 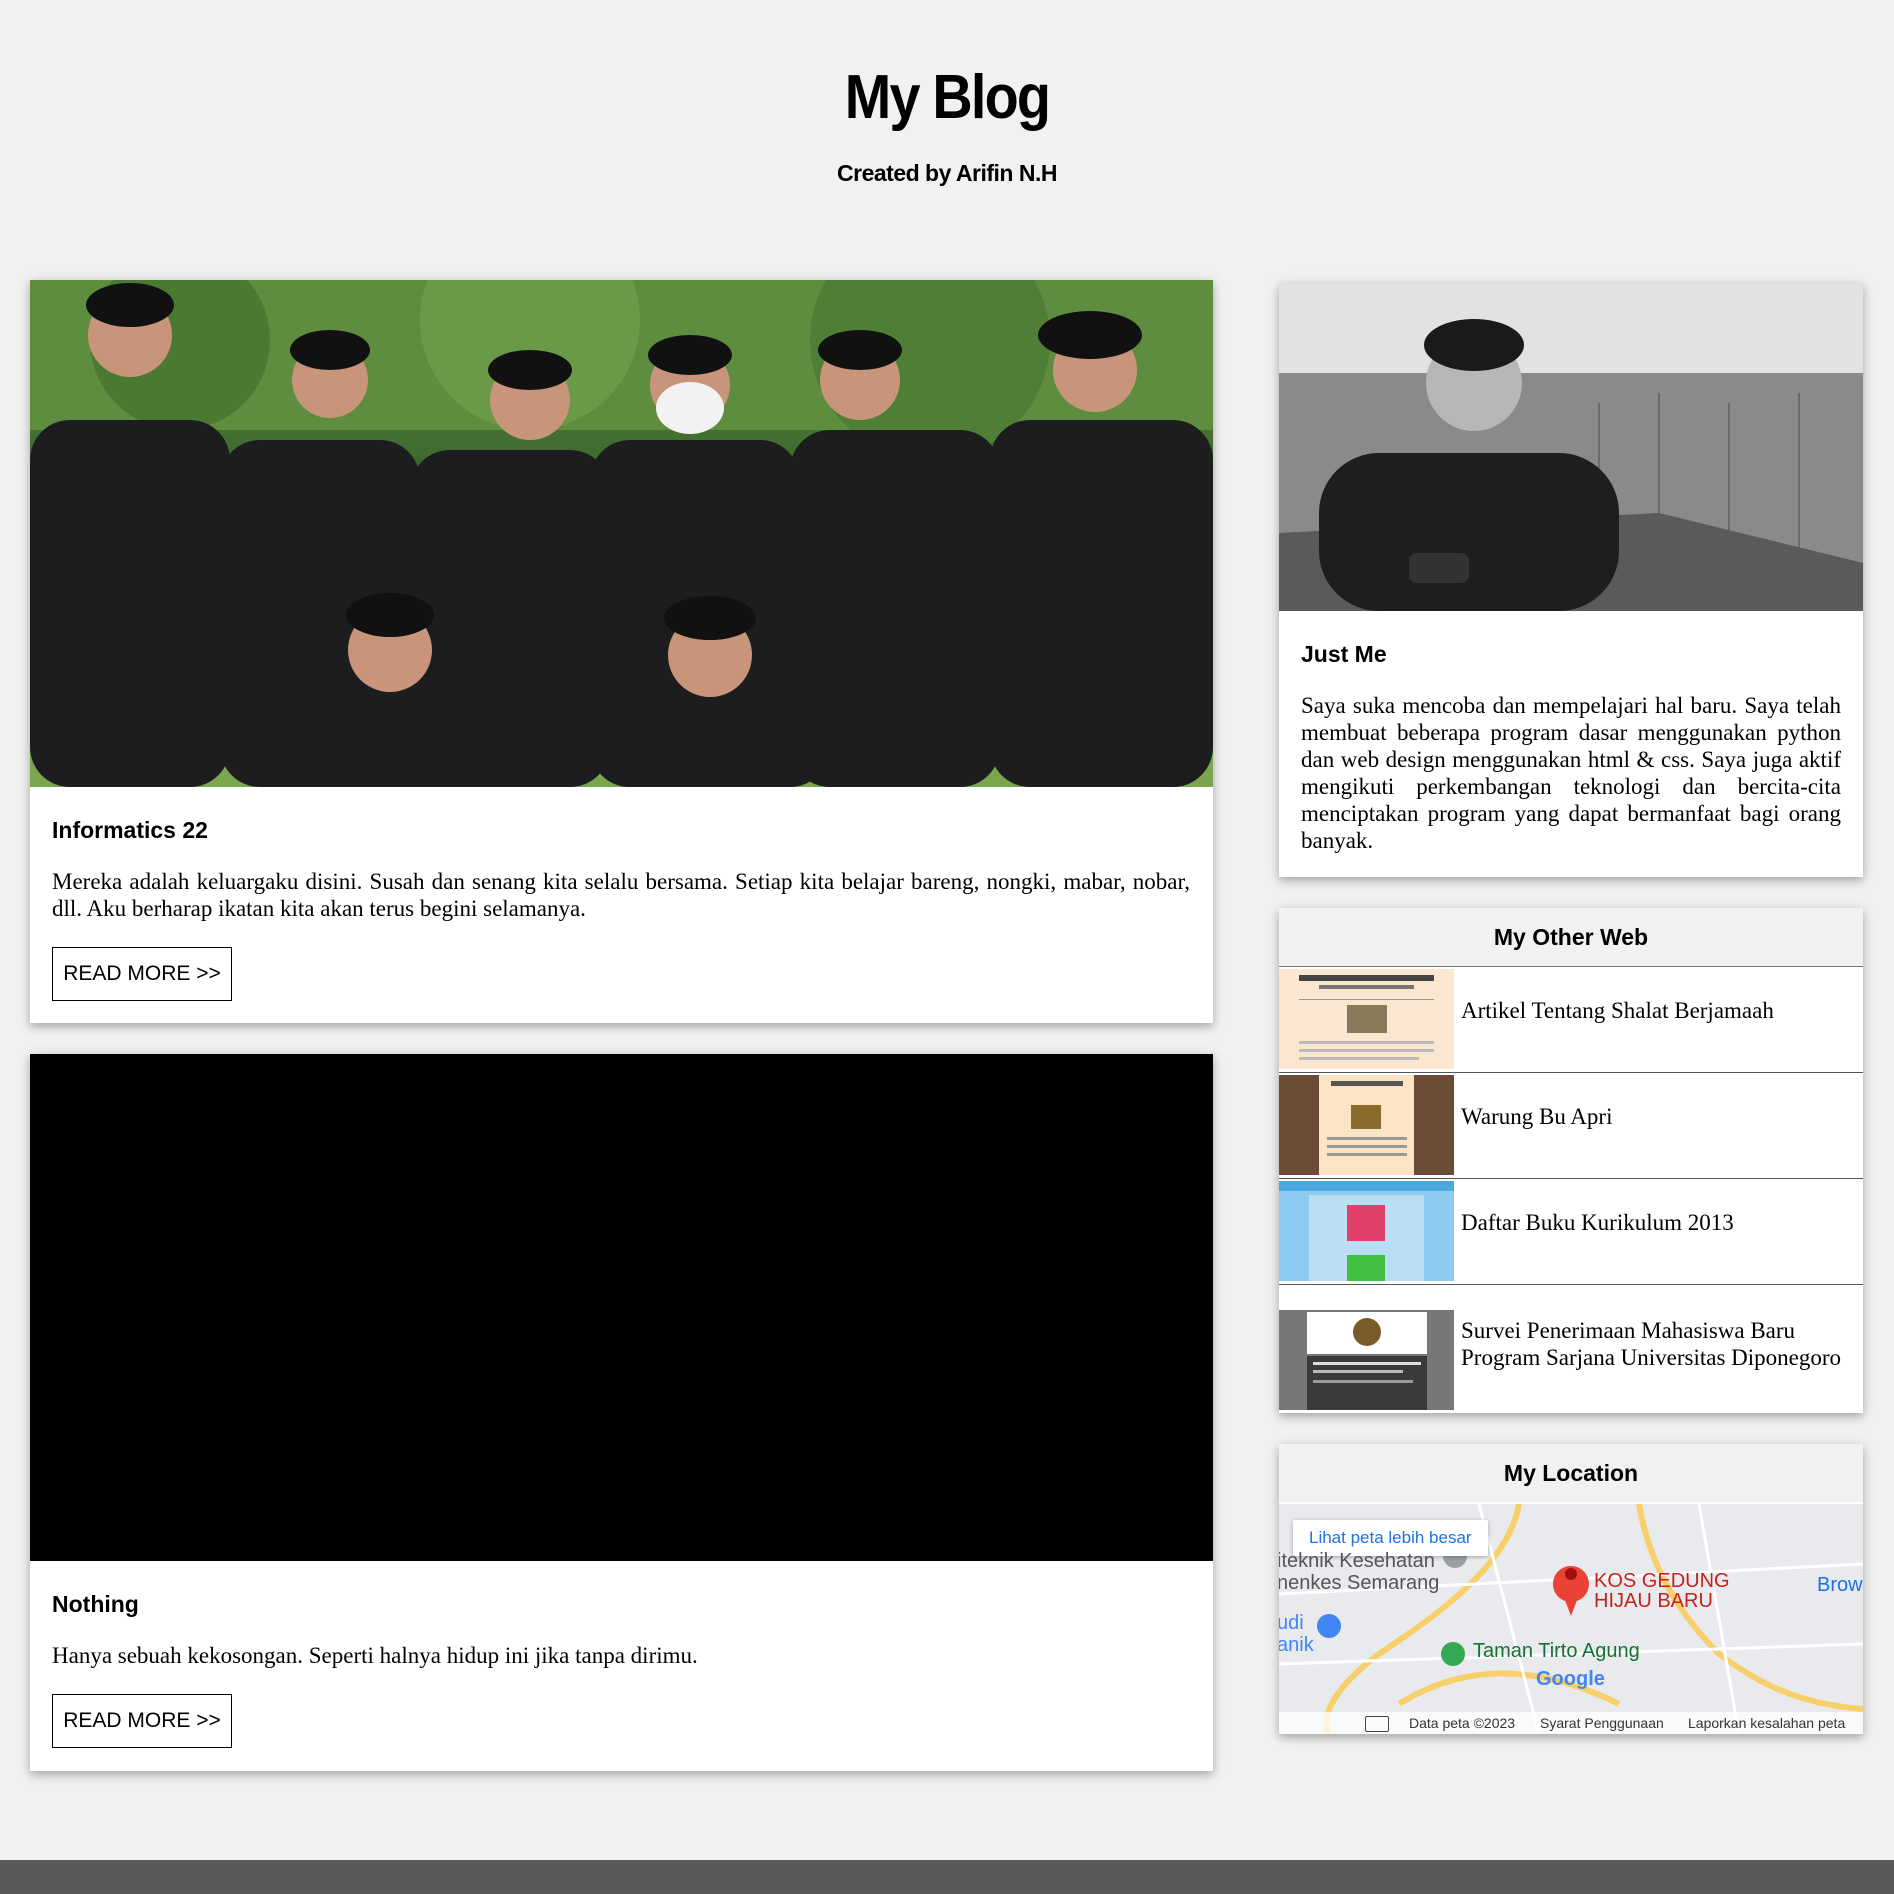 What do you see at coordinates (1377, 1724) in the screenshot?
I see `keyboard-icon` at bounding box center [1377, 1724].